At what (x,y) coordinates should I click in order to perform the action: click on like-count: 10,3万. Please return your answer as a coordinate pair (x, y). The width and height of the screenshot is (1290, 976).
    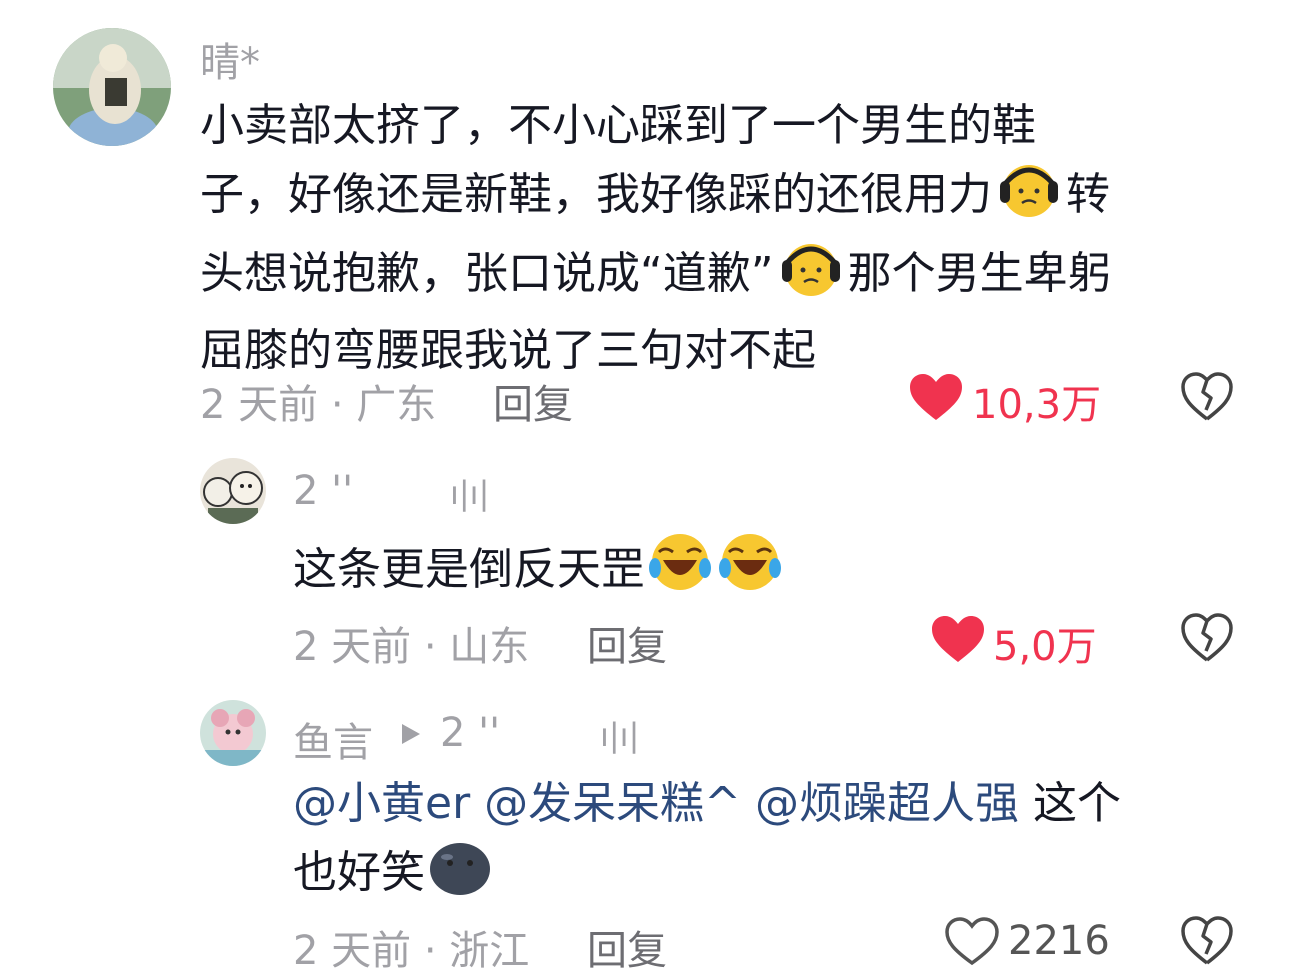
    Looking at the image, I should click on (1037, 405).